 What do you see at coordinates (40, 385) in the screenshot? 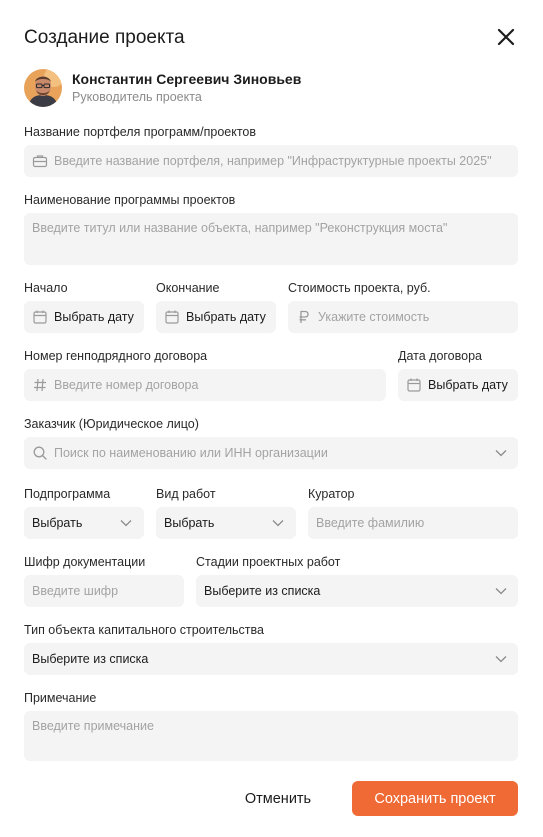
I see `hash-icon` at bounding box center [40, 385].